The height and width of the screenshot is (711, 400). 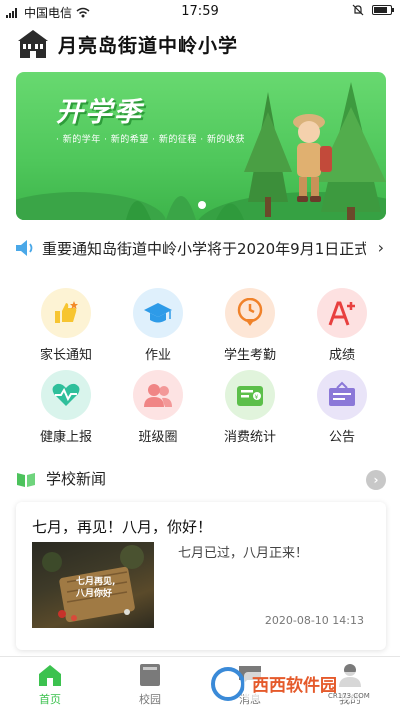 I want to click on chevron-right-icon: ›, so click(x=381, y=247).